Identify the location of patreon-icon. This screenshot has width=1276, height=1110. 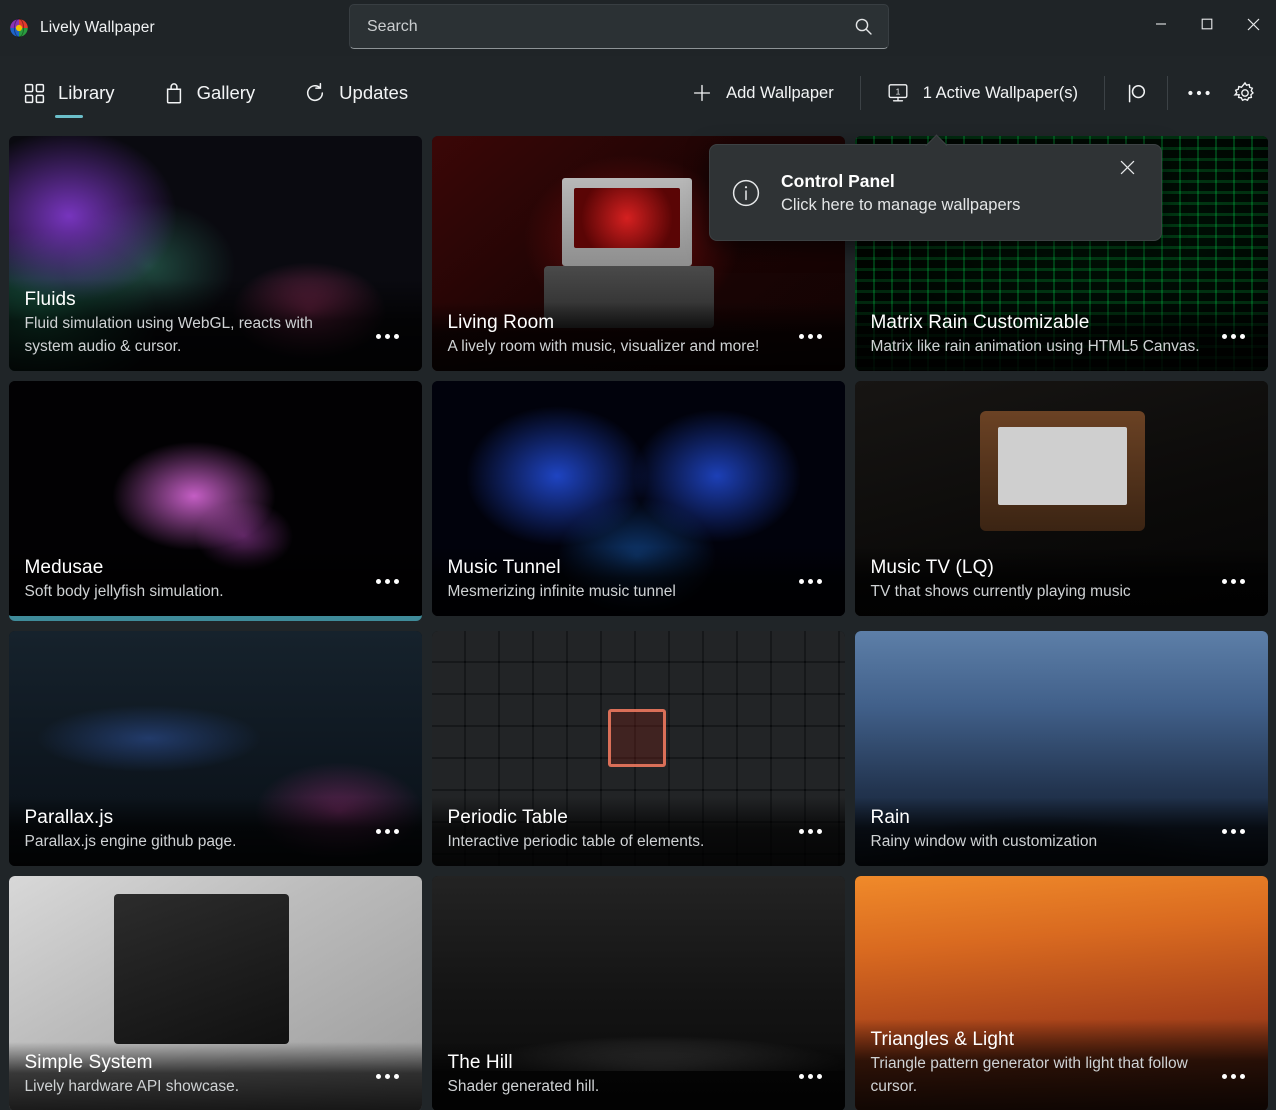
(1136, 93).